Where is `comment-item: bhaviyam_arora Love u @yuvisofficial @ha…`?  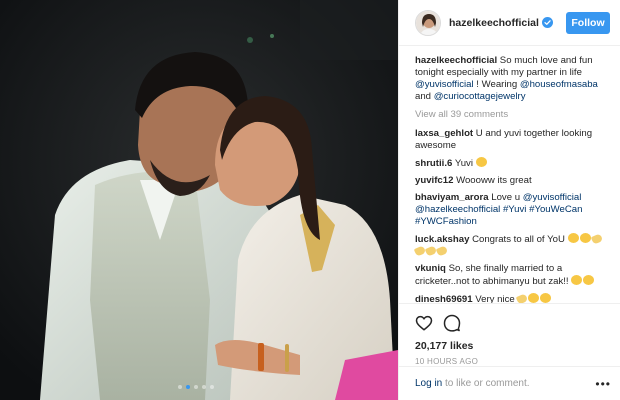
comment-item: bhaviyam_arora Love u @yuvisofficial @ha… is located at coordinates (514, 210).